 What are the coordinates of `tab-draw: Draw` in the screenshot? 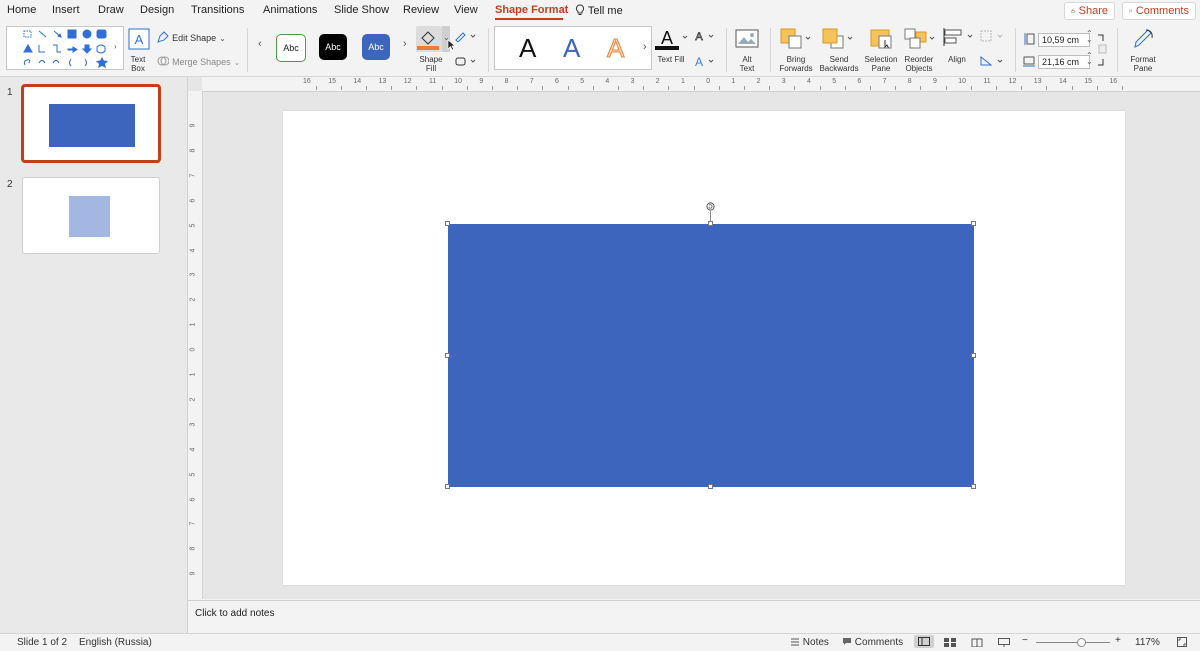 It's located at (111, 10).